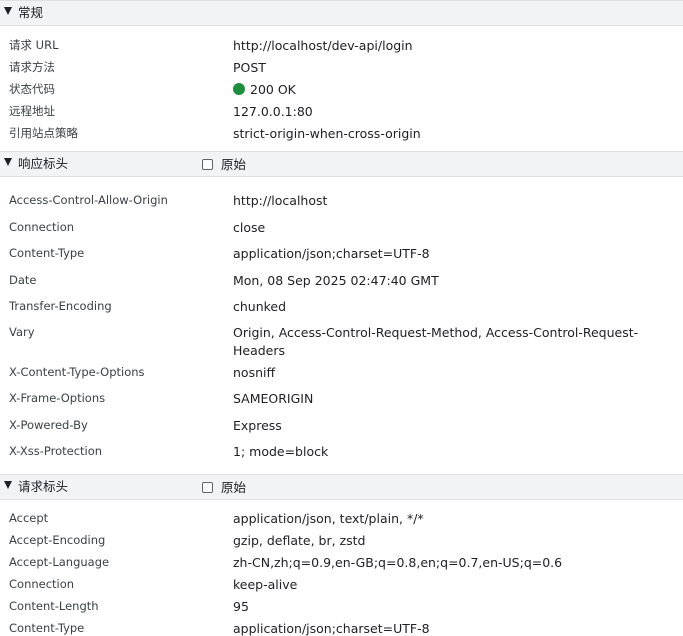 The image size is (683, 636). What do you see at coordinates (254, 372) in the screenshot?
I see `header-value: nosniff` at bounding box center [254, 372].